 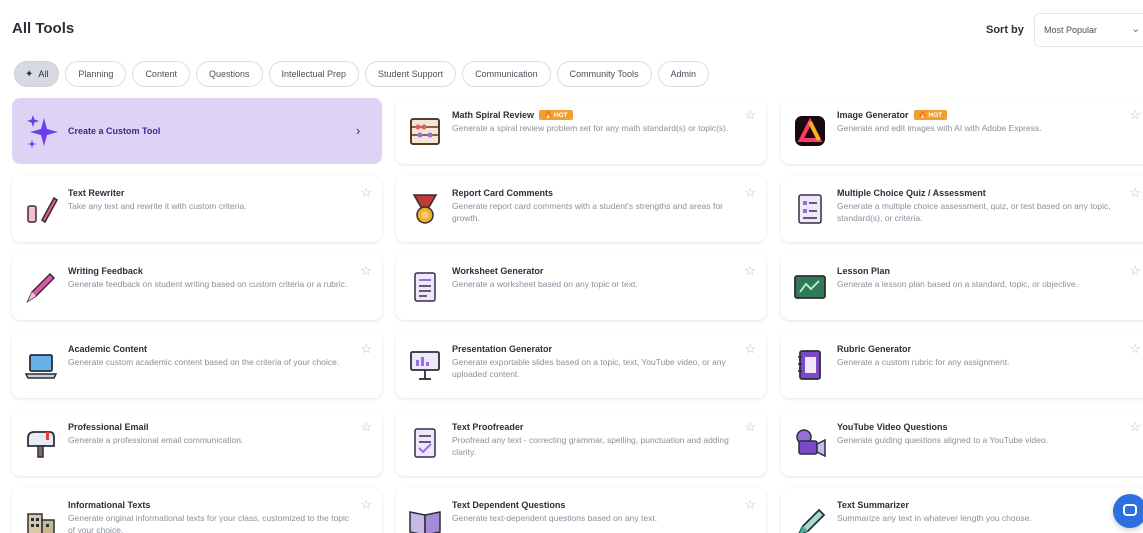 I want to click on filter-chip-label: Student Support, so click(x=411, y=74).